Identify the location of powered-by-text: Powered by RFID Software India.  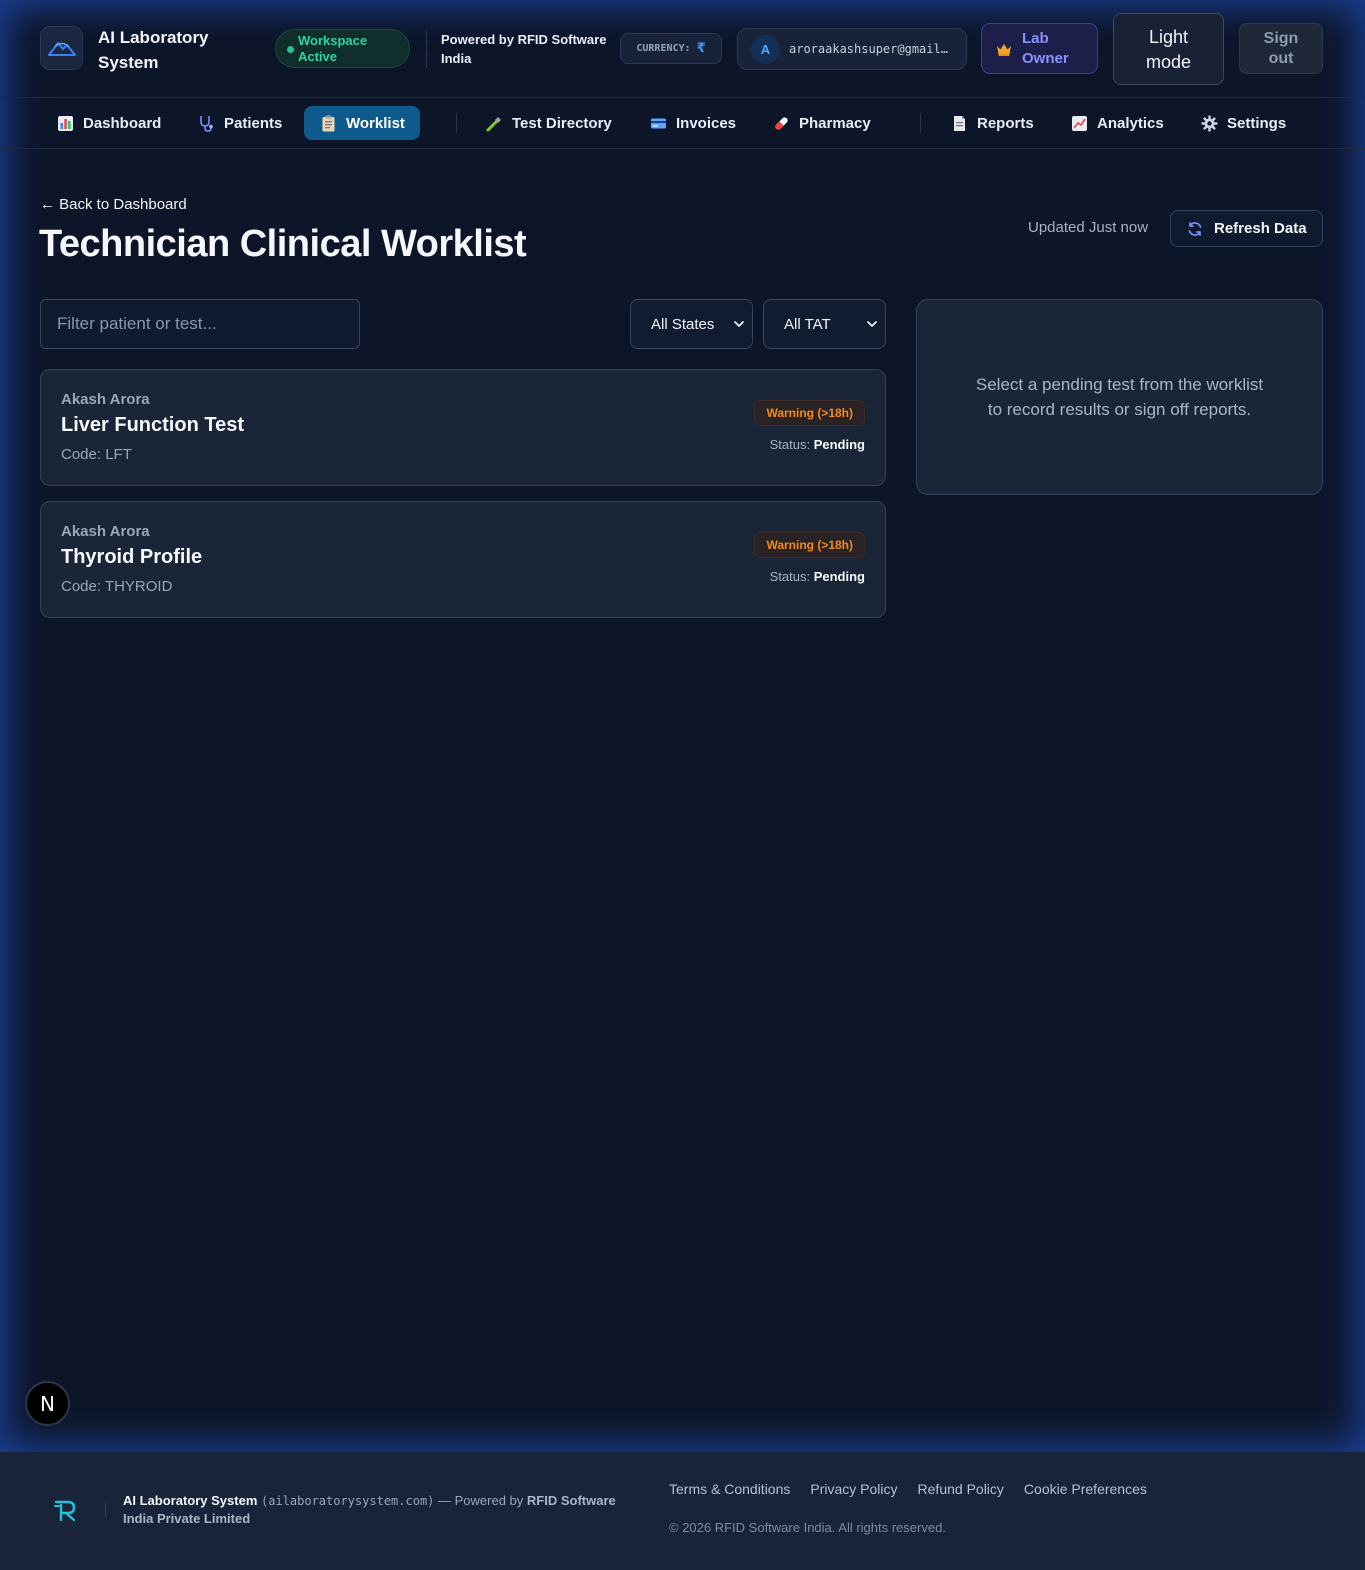
(524, 49).